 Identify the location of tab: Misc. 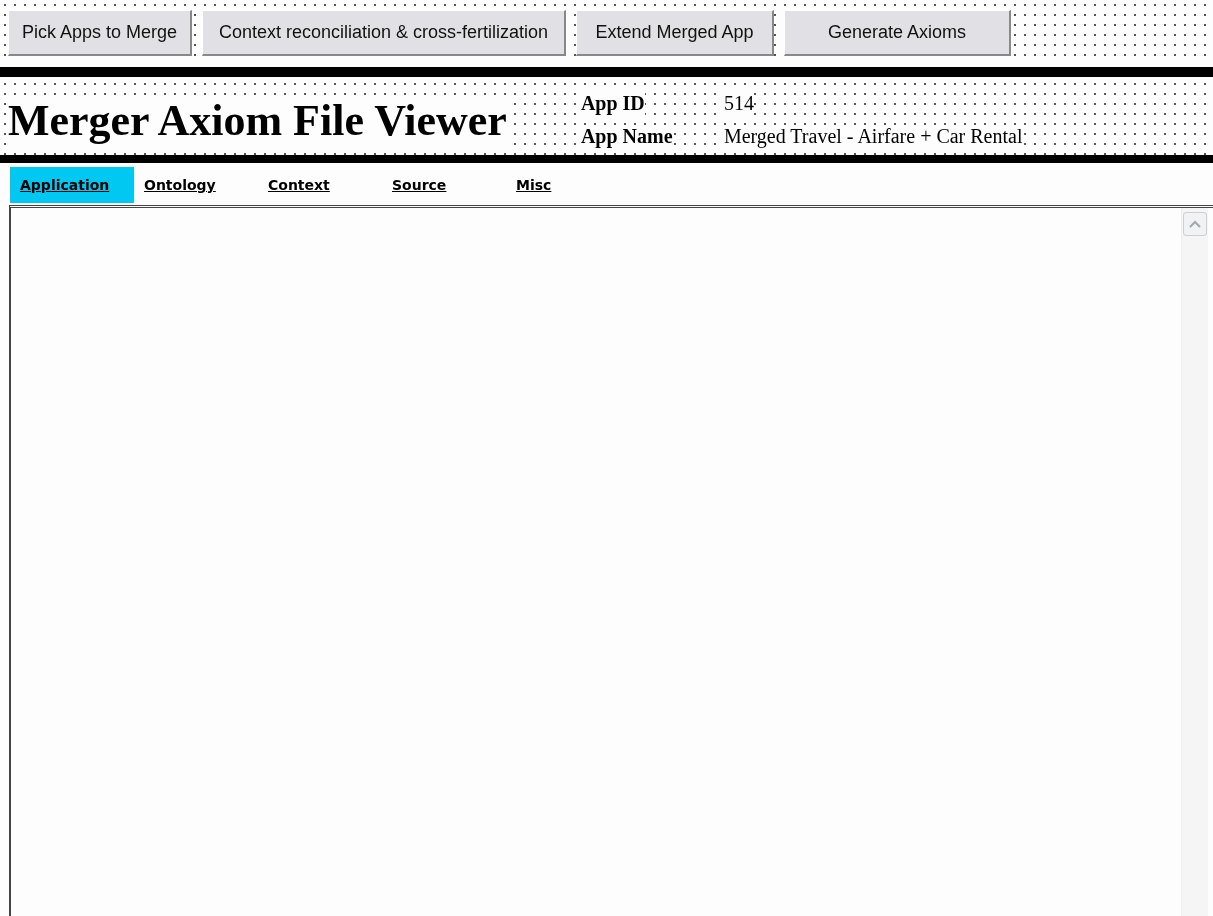
(568, 185).